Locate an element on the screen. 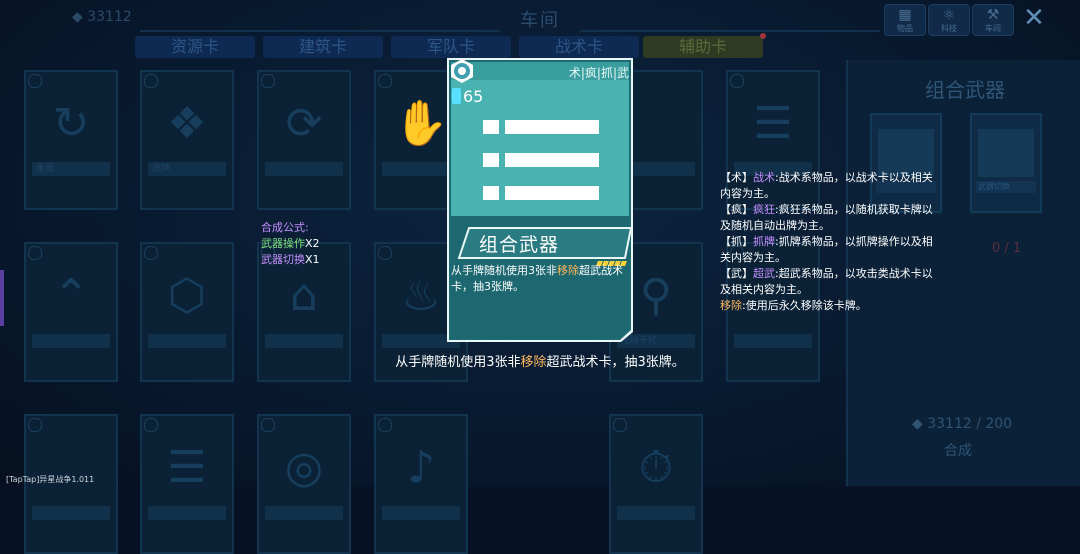 The width and height of the screenshot is (1080, 554). tech-button: ⚛ 科技 is located at coordinates (949, 20).